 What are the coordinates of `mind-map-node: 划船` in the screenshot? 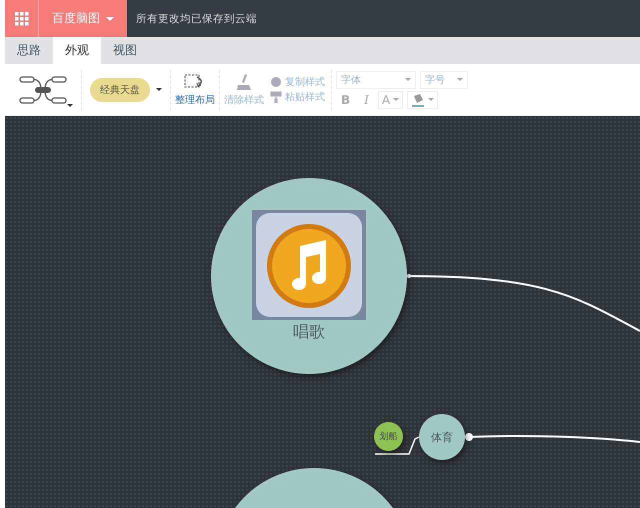 It's located at (388, 436).